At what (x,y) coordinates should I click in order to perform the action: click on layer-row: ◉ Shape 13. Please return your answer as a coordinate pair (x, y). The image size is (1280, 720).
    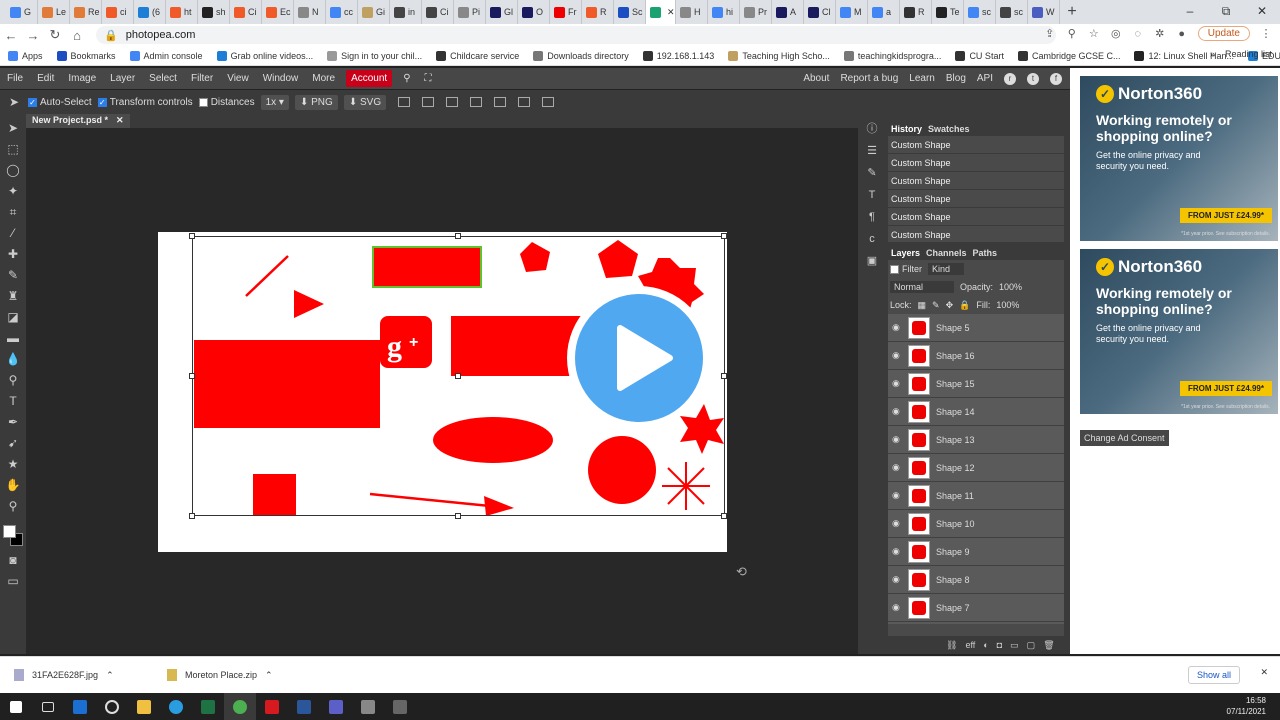
    Looking at the image, I should click on (976, 440).